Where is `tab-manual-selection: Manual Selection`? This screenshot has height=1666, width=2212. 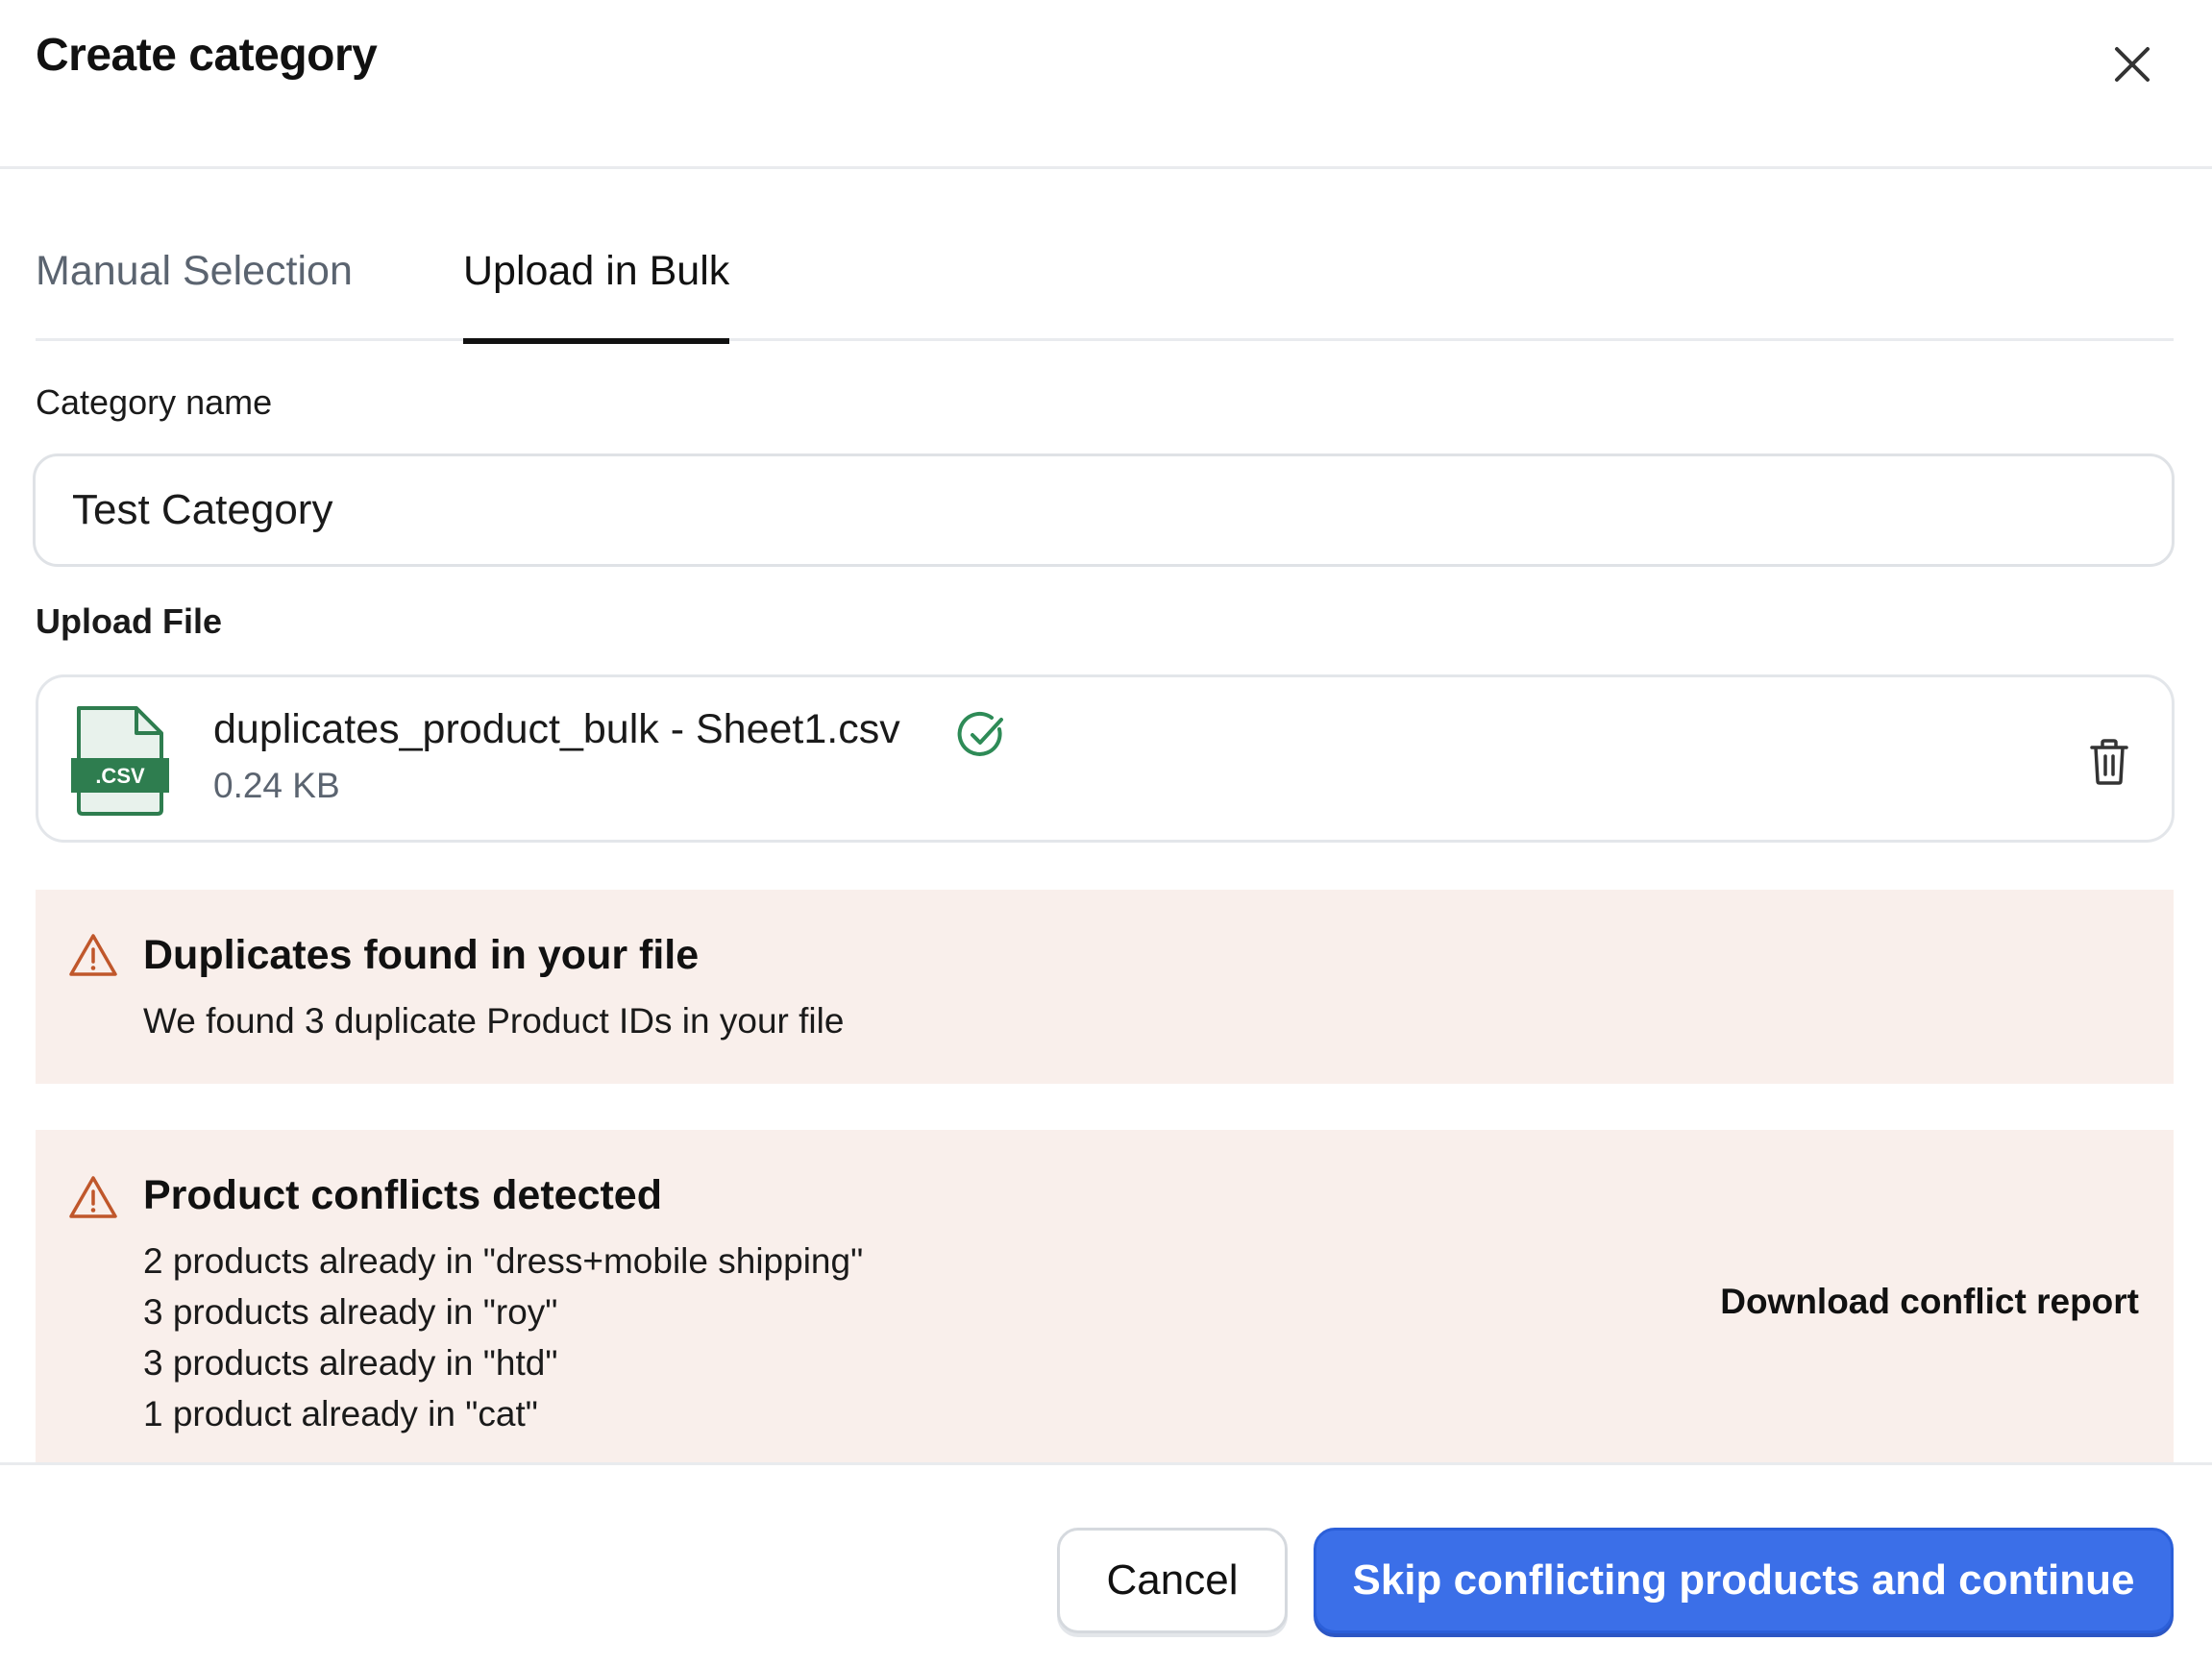
tab-manual-selection: Manual Selection is located at coordinates (194, 281).